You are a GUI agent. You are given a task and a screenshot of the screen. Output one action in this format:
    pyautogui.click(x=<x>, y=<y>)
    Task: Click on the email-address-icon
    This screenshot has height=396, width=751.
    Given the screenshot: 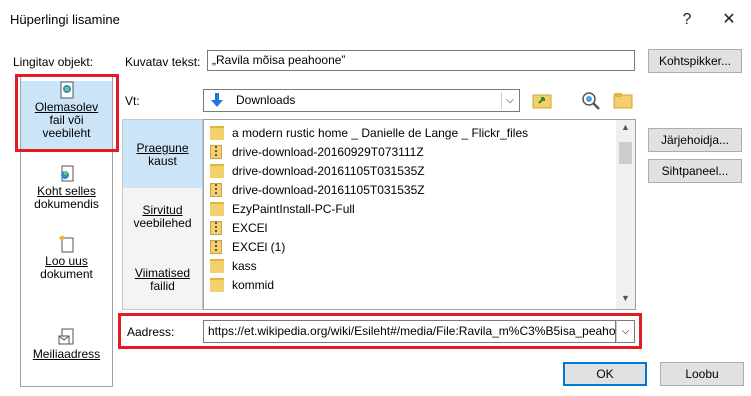 What is the action you would take?
    pyautogui.click(x=67, y=337)
    